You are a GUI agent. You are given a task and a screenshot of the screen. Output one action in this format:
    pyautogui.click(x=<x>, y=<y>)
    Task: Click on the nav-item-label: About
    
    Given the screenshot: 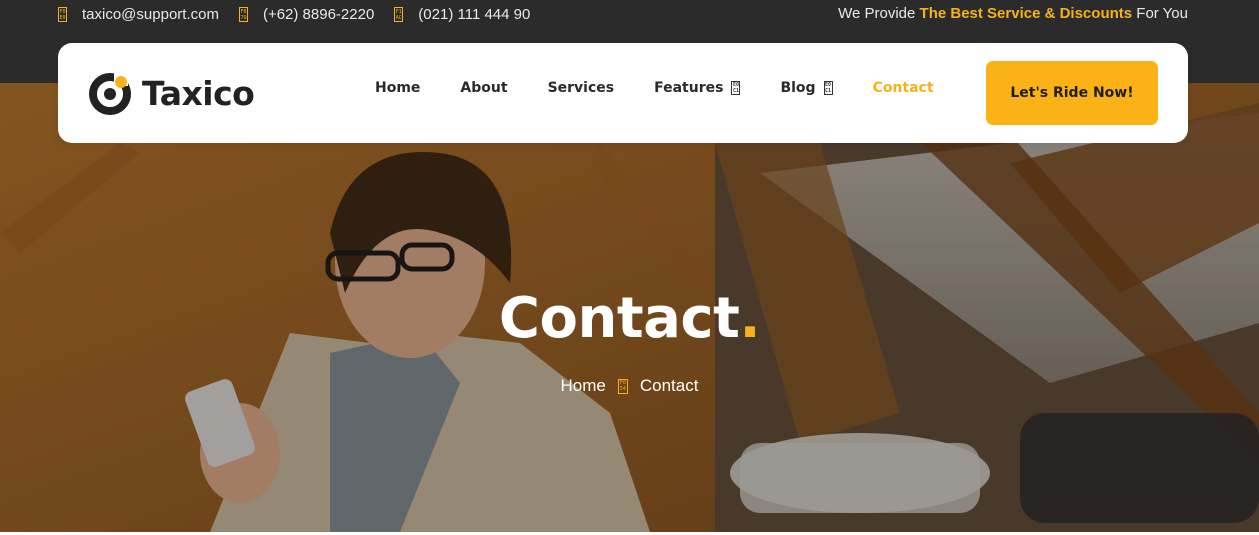 What is the action you would take?
    pyautogui.click(x=484, y=88)
    